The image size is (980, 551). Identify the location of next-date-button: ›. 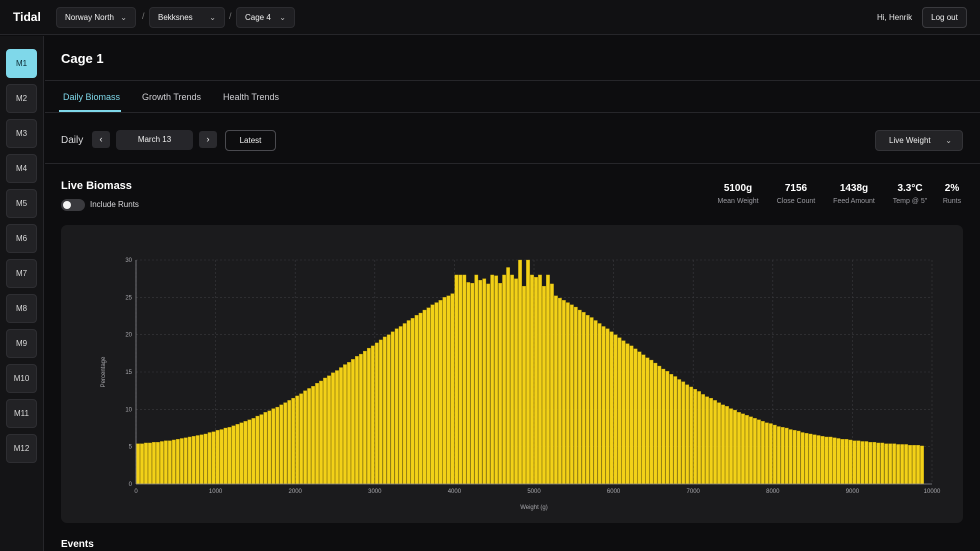
(208, 139).